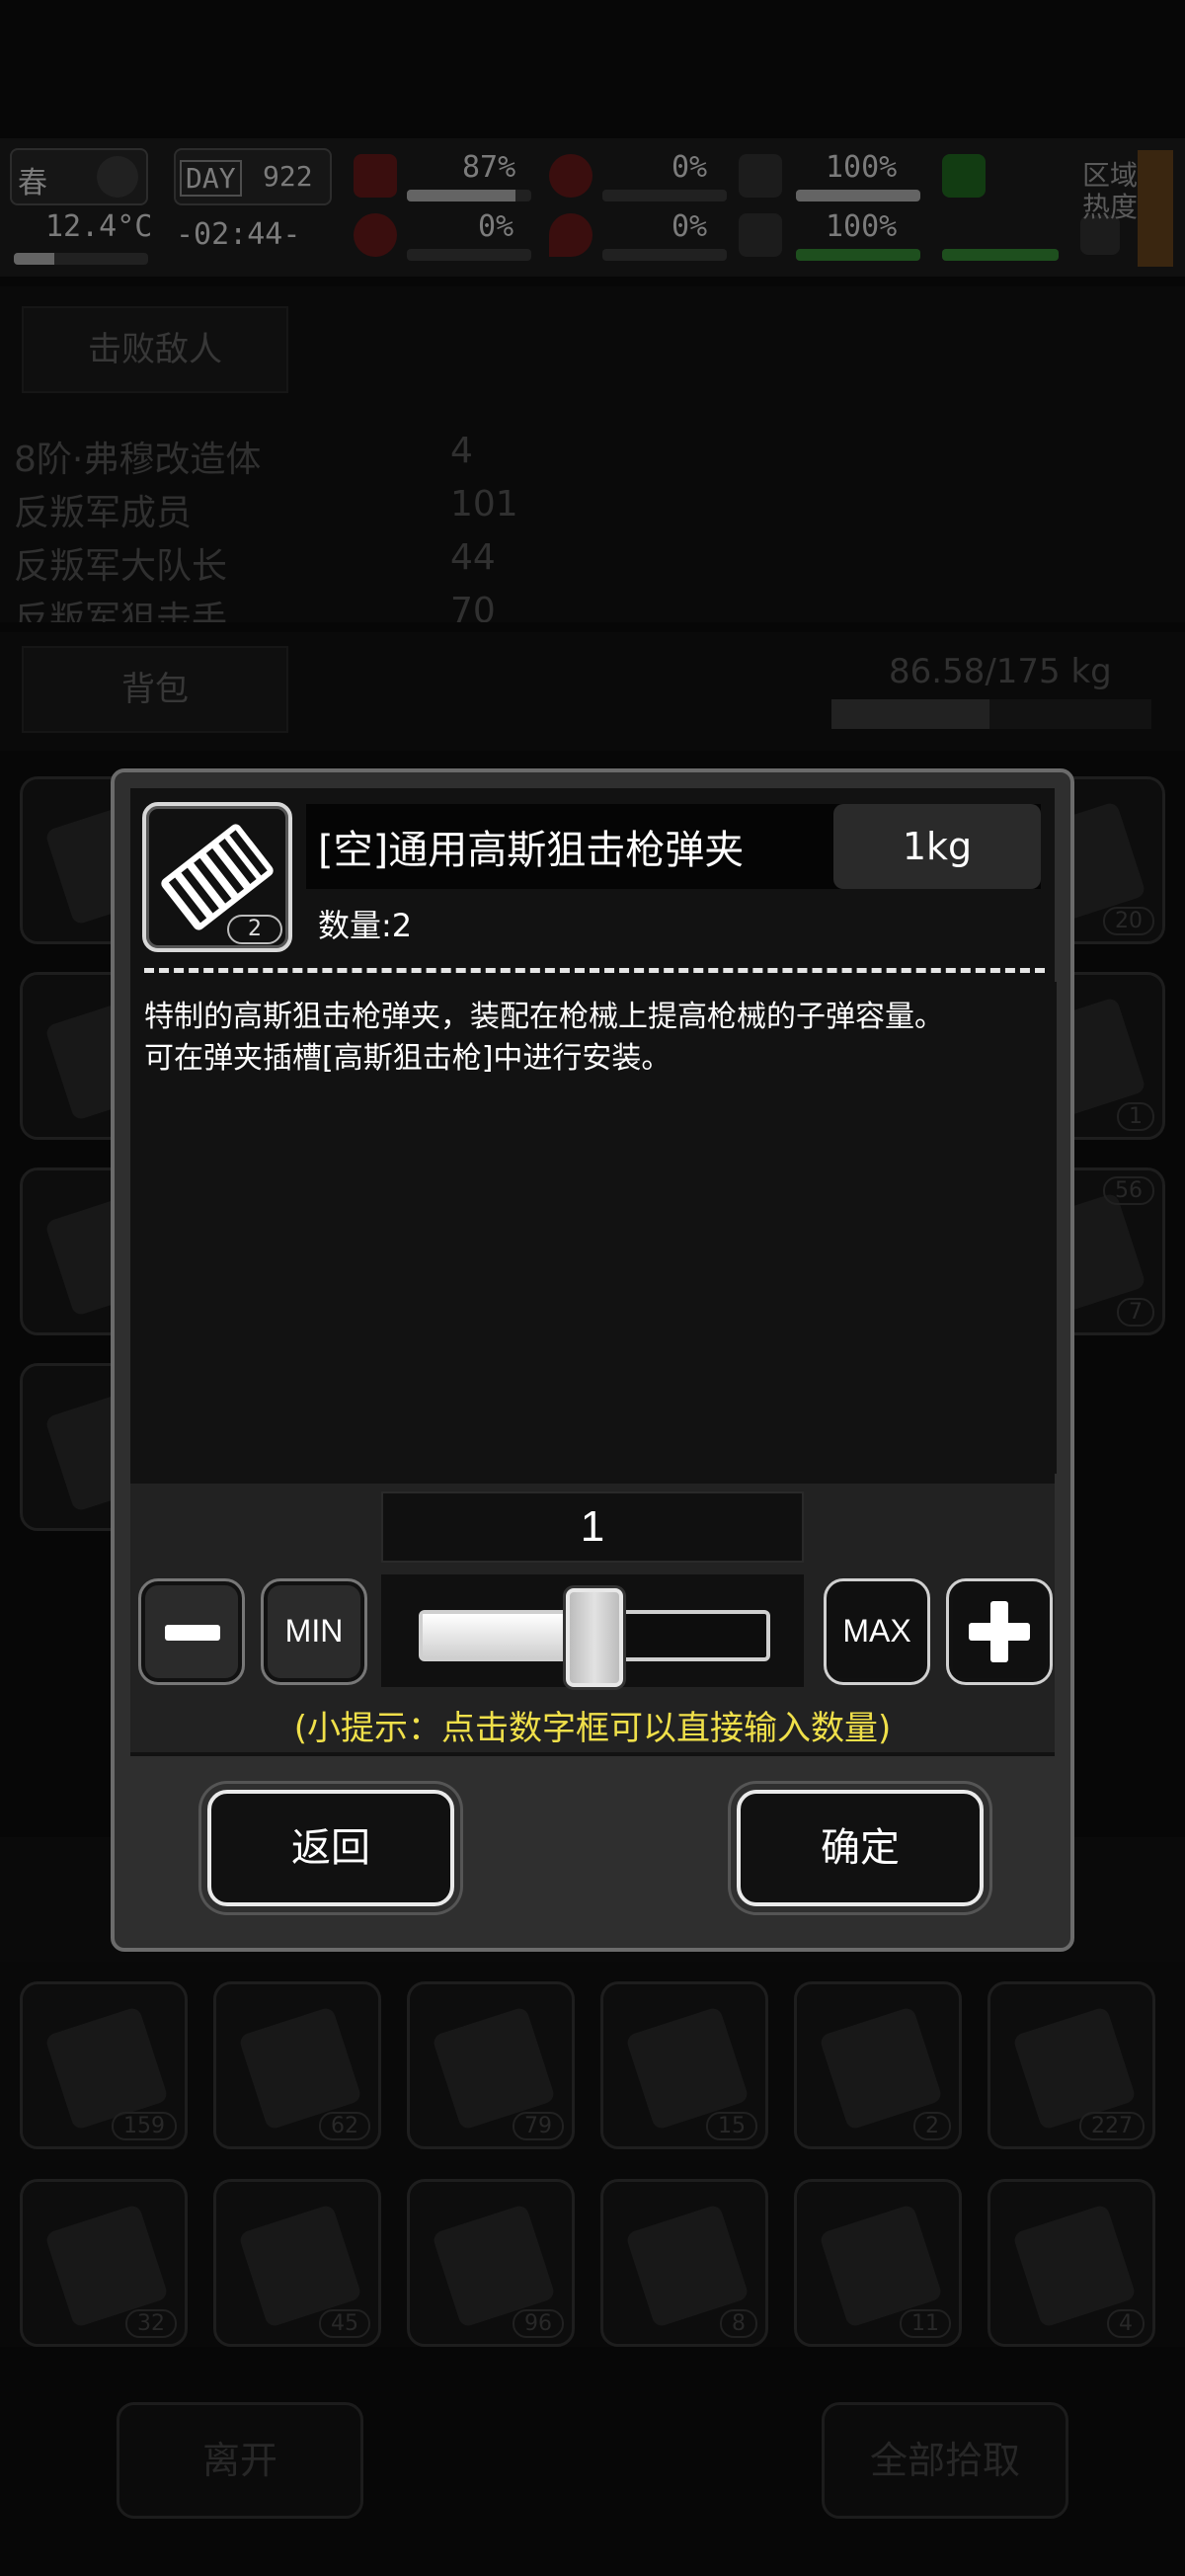 This screenshot has width=1185, height=2576. I want to click on item-weight: 1kg, so click(937, 846).